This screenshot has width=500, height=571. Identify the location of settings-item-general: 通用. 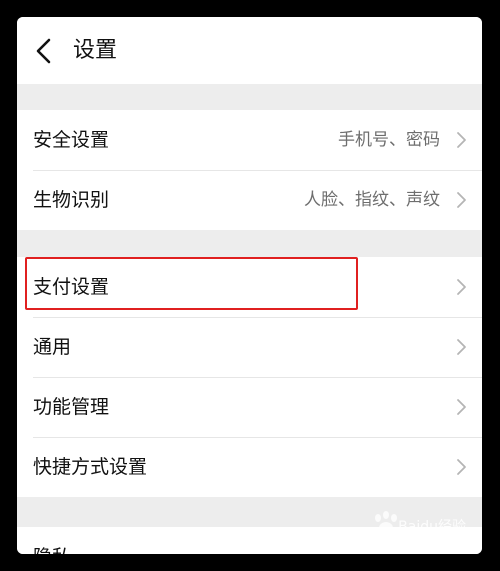
(249, 347).